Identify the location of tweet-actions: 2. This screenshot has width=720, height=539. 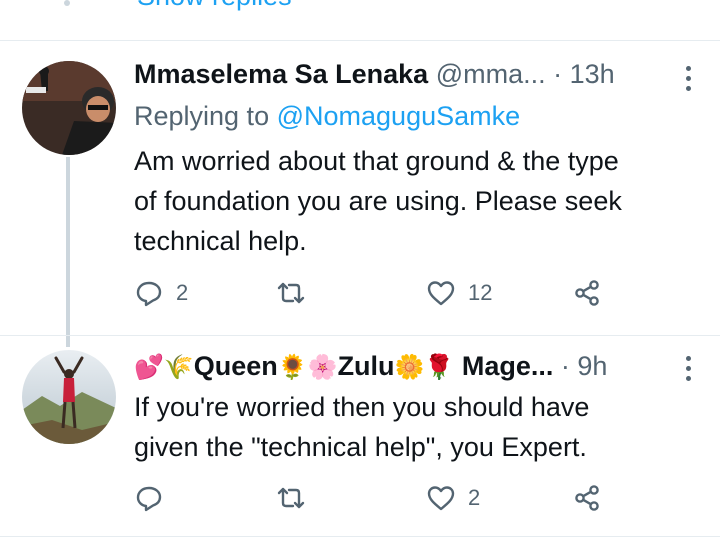
(374, 498).